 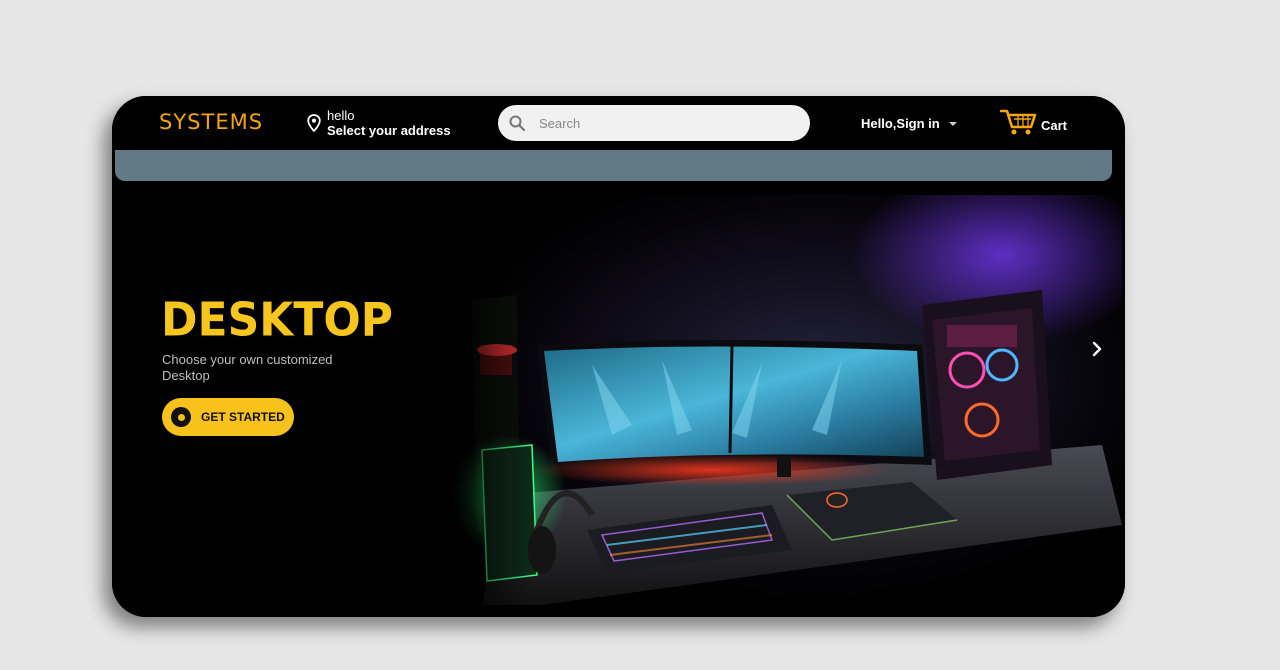 I want to click on hero-title: DESKTOP, so click(x=277, y=320).